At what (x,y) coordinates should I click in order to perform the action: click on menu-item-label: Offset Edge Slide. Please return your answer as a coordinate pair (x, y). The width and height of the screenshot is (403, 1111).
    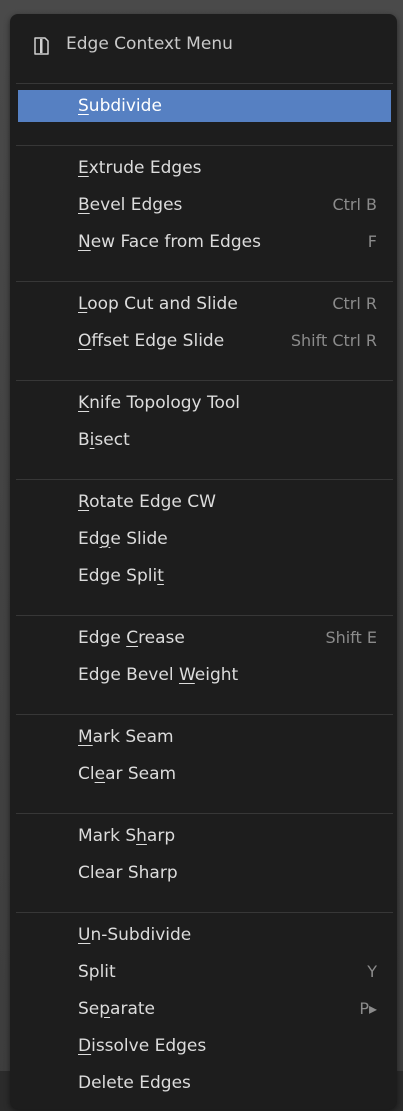
    Looking at the image, I should click on (151, 341).